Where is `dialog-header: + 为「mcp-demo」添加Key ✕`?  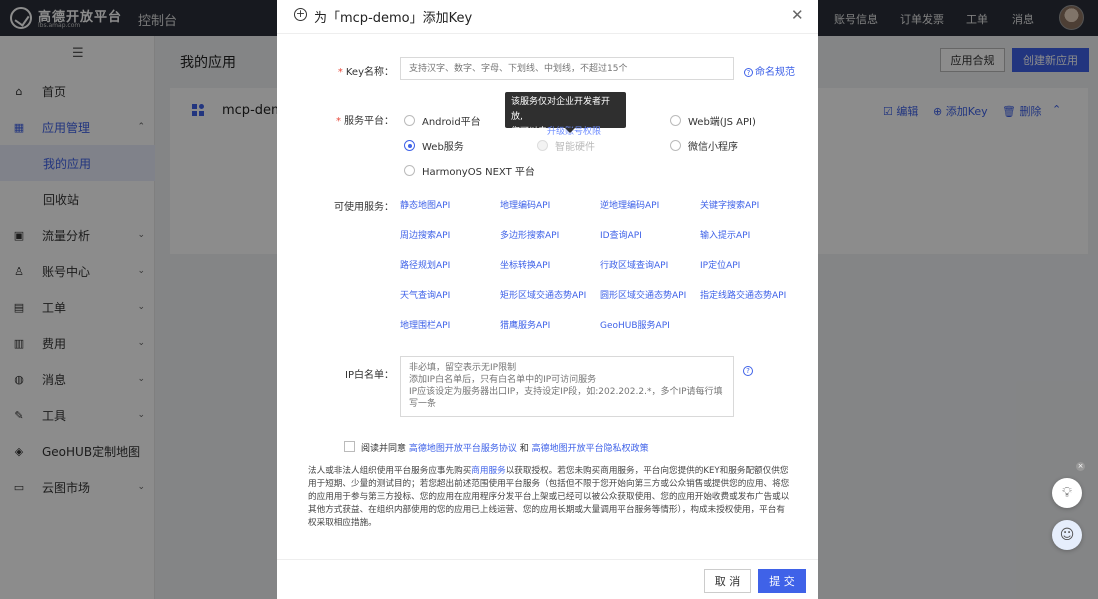 dialog-header: + 为「mcp-demo」添加Key ✕ is located at coordinates (547, 17).